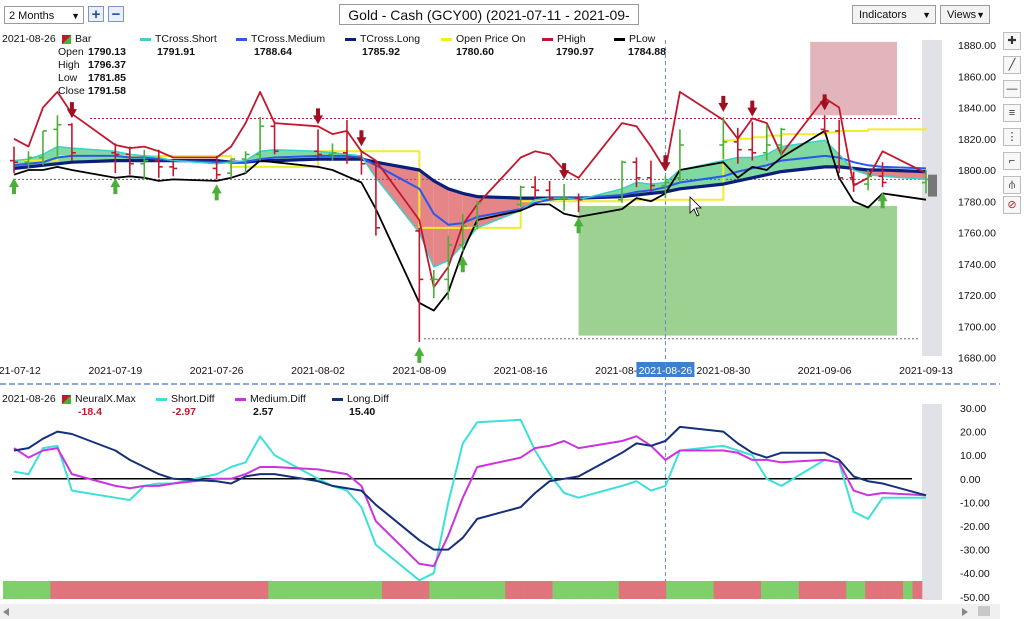 The image size is (1024, 619). Describe the element at coordinates (977, 296) in the screenshot. I see `price-tick-label: 1720.00` at that location.